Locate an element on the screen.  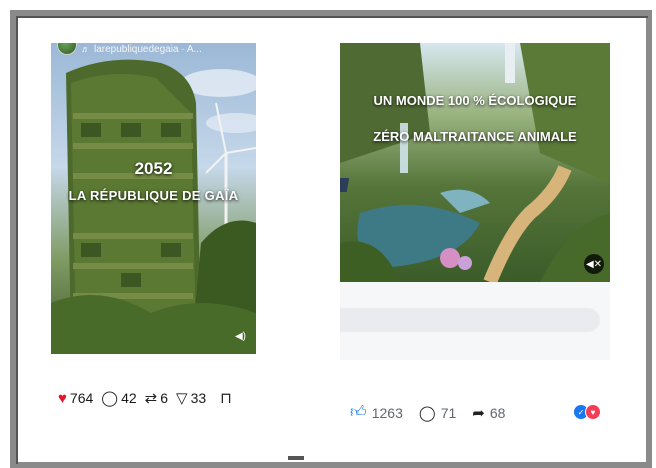
right-title-line1: UN MONDE 100 % ÉCOLOGIQUE is located at coordinates (475, 100).